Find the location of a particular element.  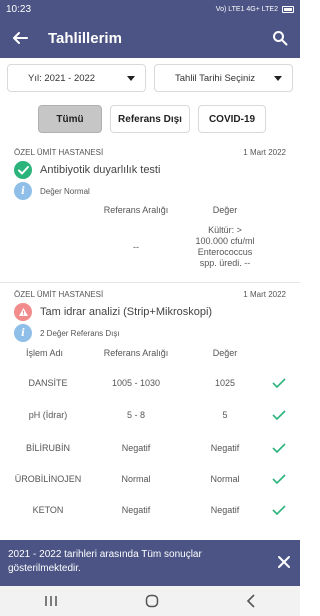

test-status-row: i Değer Normal is located at coordinates (150, 191).